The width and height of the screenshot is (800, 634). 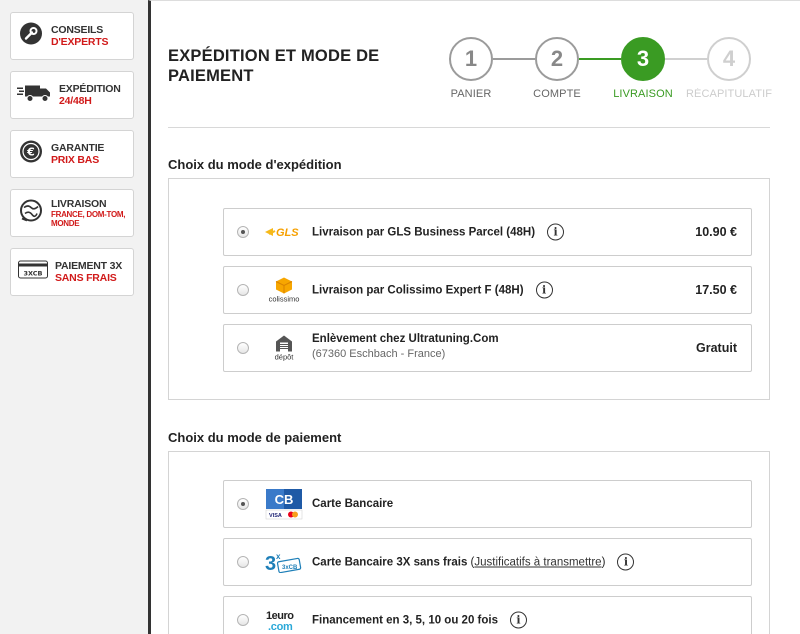 I want to click on sidebar-card-garantie: € GARANTIE PRIX BAS, so click(x=72, y=154).